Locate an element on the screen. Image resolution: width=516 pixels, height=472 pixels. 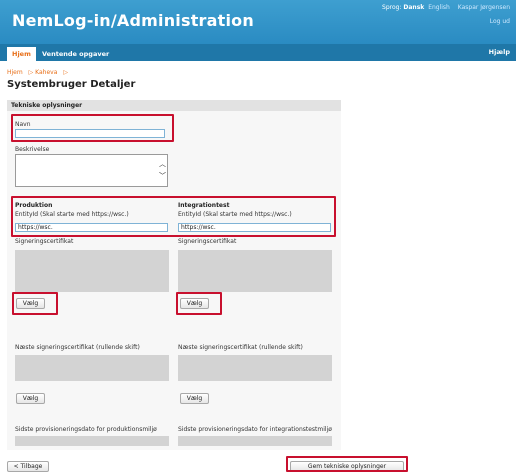
description-label: Beskrivelse is located at coordinates (32, 149).